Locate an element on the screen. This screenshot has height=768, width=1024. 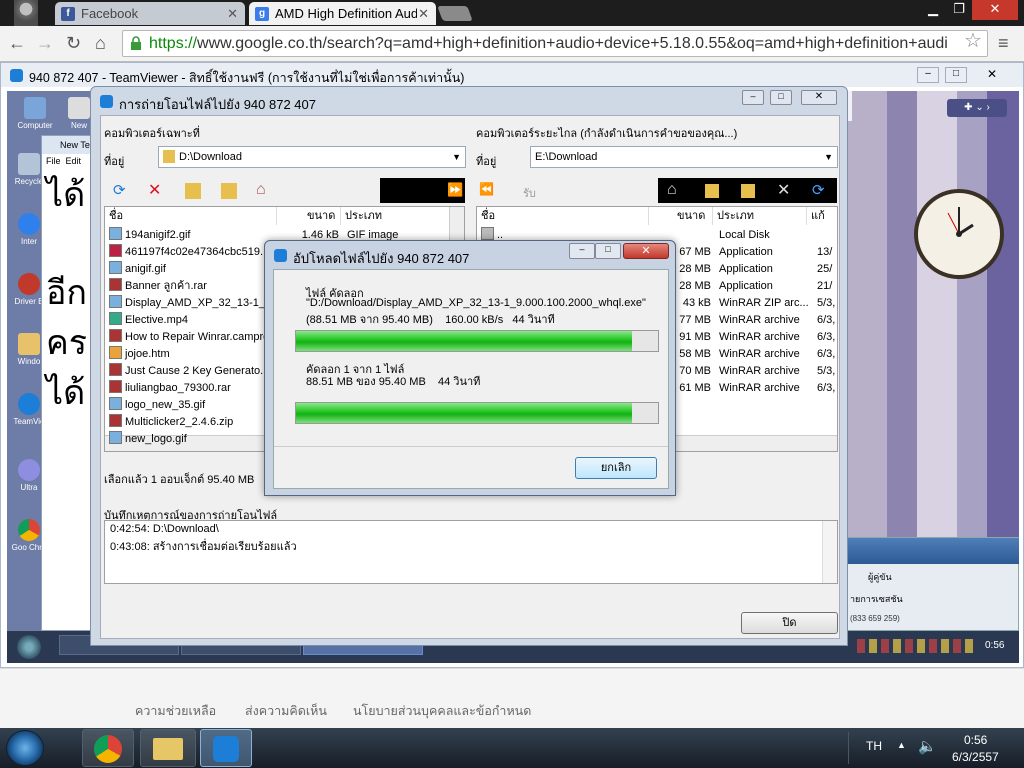
language-indicator: TH is located at coordinates (874, 746).